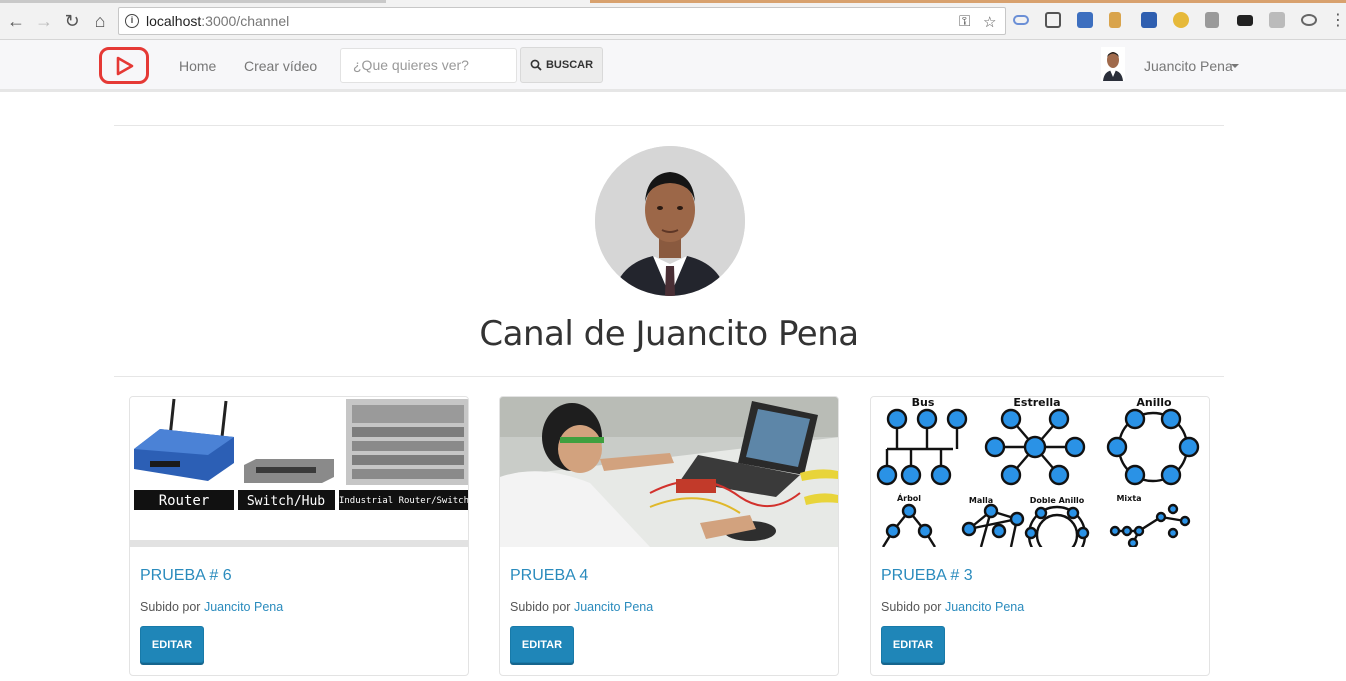 Image resolution: width=1346 pixels, height=681 pixels. I want to click on reload-icon: ↻, so click(72, 21).